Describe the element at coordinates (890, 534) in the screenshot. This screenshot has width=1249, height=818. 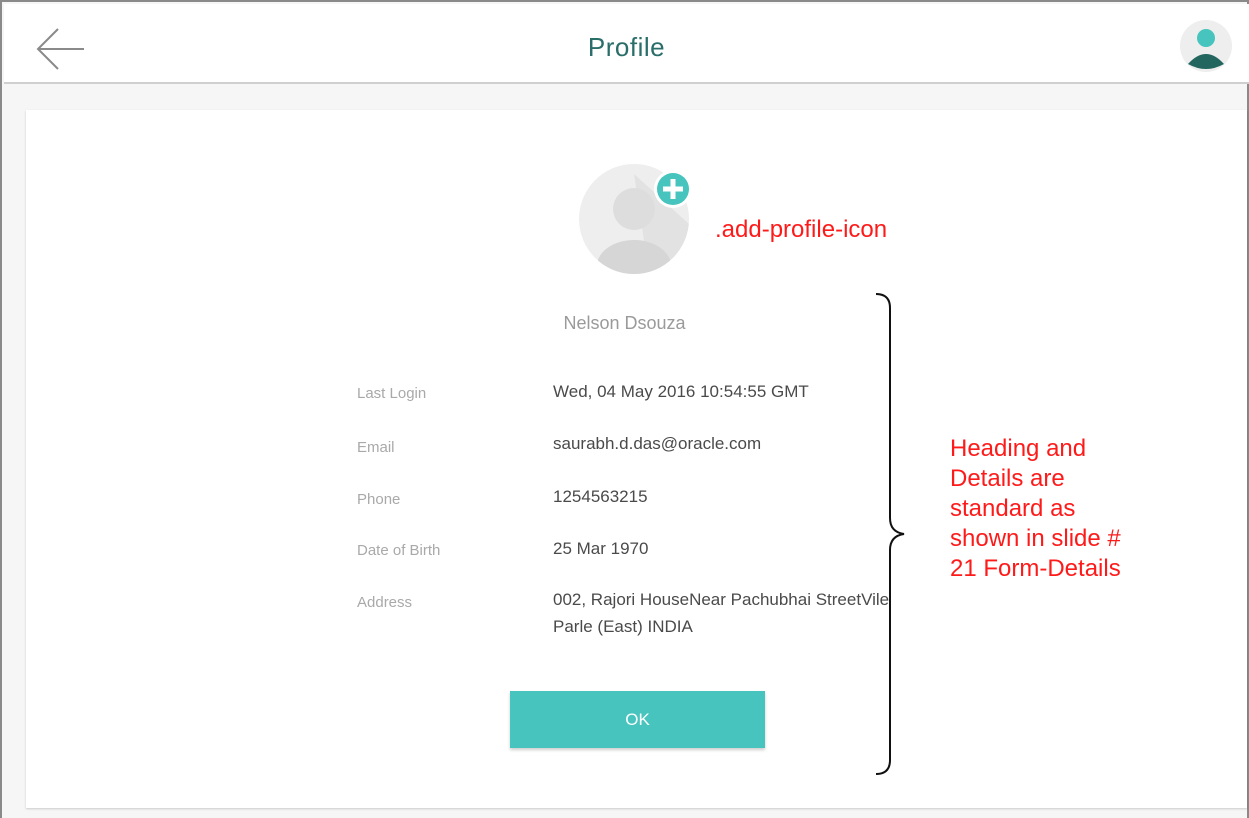
I see `curly-brace` at that location.